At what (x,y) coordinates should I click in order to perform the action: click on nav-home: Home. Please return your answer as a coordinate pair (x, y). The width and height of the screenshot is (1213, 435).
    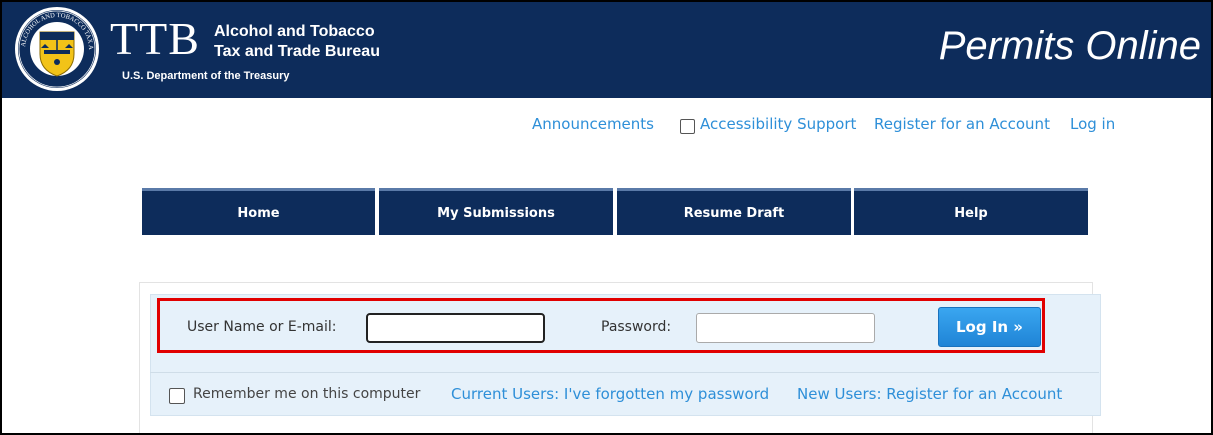
    Looking at the image, I should click on (258, 211).